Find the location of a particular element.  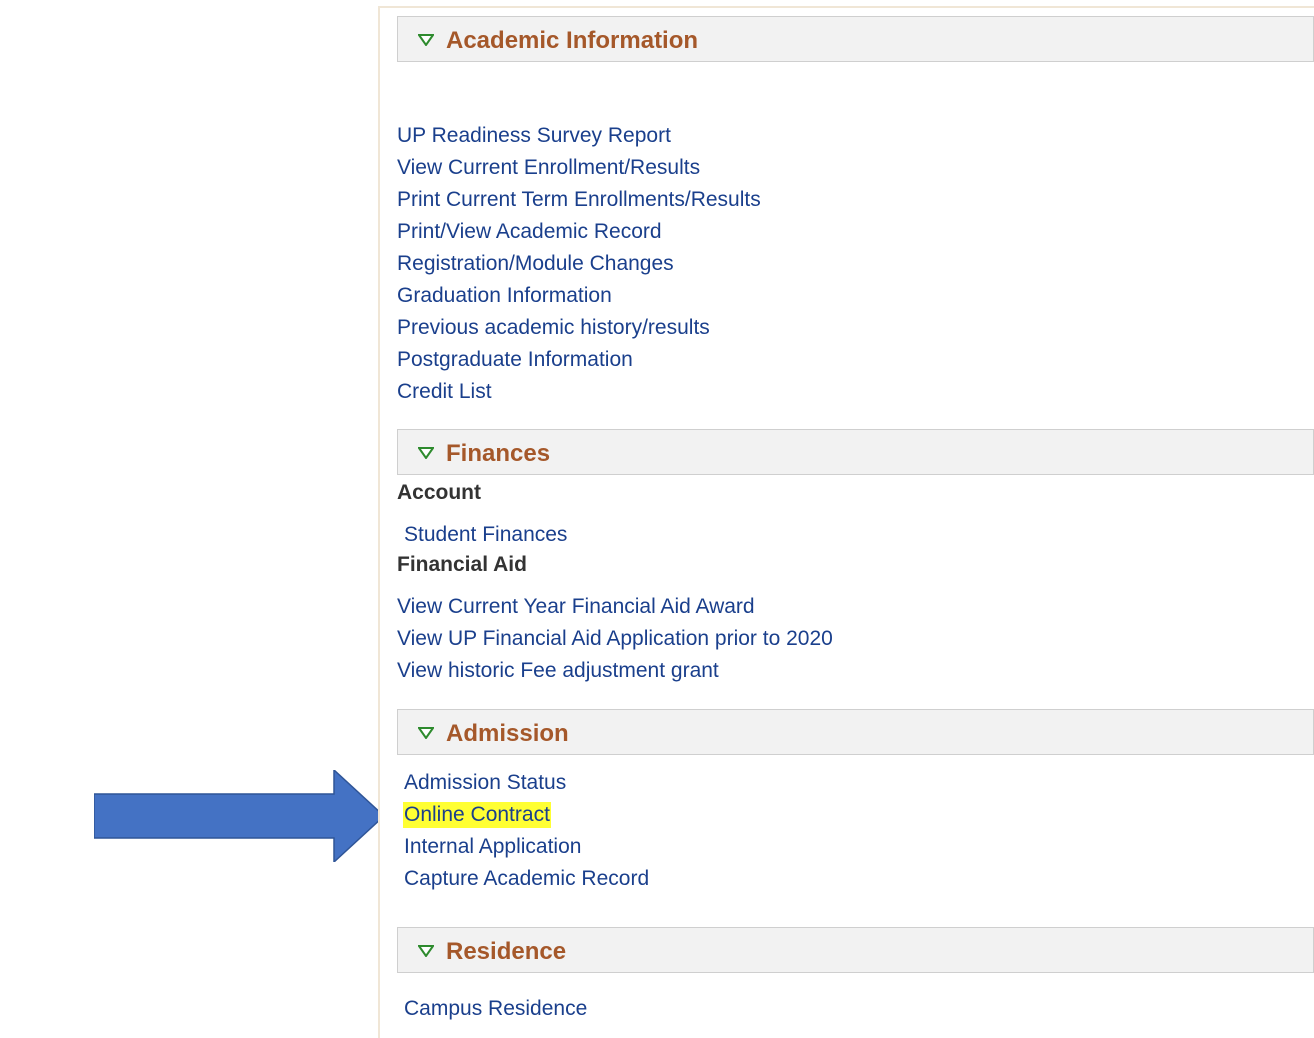

section-title-academic: Academic Information is located at coordinates (572, 40).